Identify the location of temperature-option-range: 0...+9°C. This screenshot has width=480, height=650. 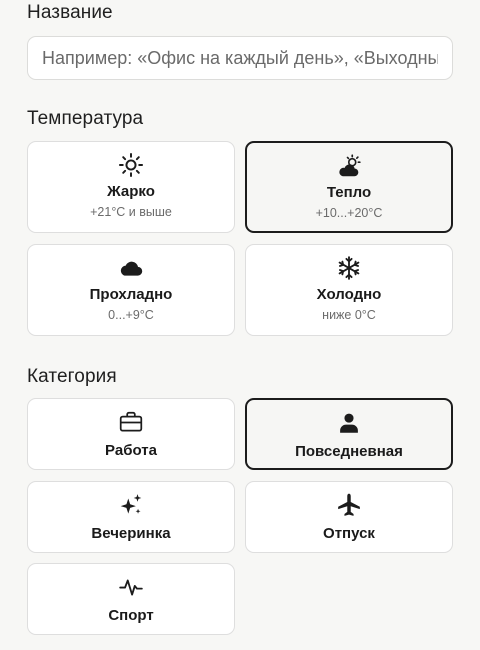
(131, 315).